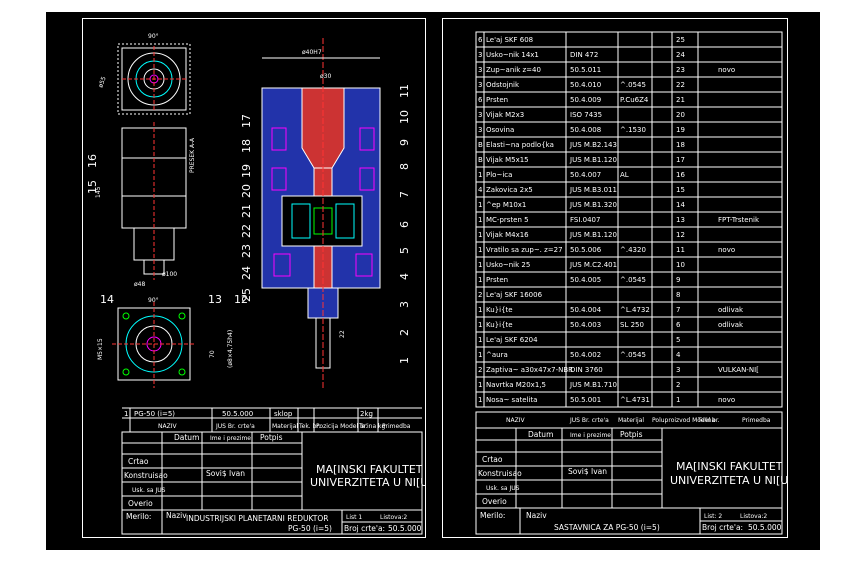 This screenshot has width=867, height=562. I want to click on table-row: 1 Vijak M4x16 JUS M.B1.120 12, so click(581, 235).